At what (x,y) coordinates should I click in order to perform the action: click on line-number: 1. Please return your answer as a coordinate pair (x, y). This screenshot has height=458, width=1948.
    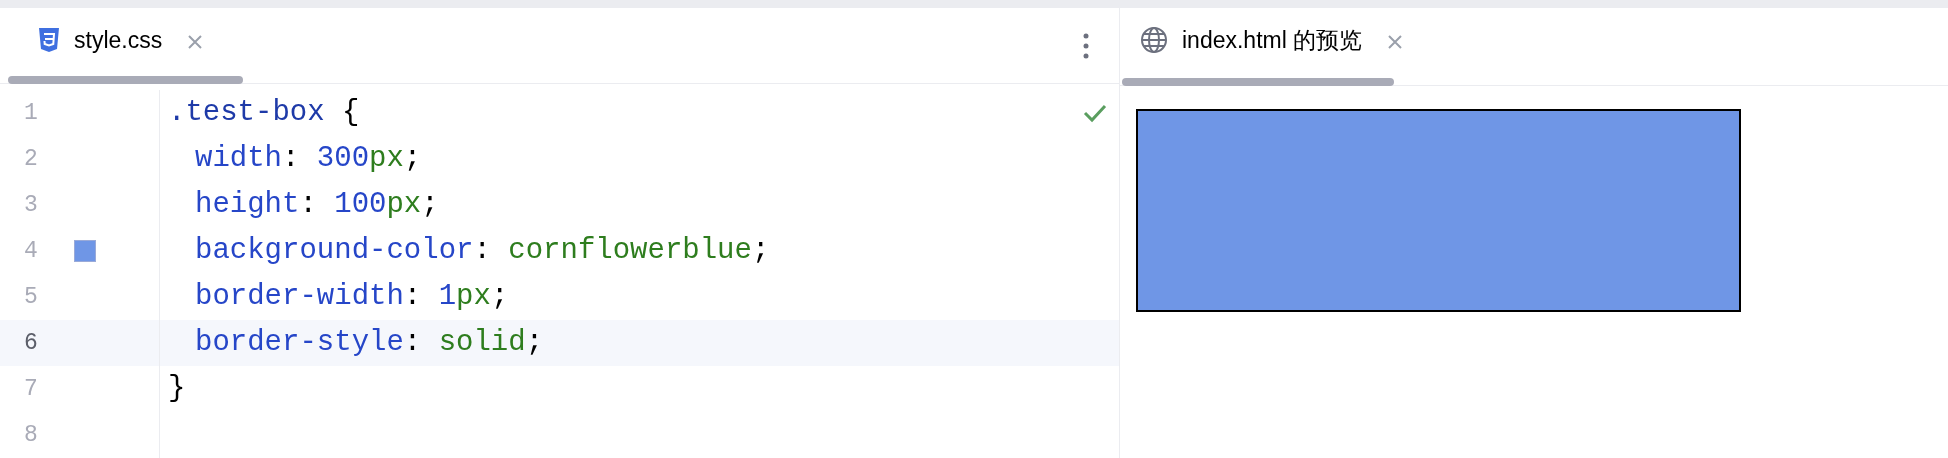
    Looking at the image, I should click on (31, 113).